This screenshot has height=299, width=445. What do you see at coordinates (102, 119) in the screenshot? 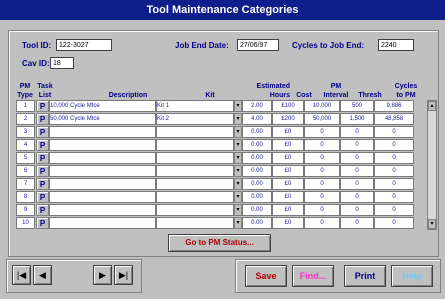
I see `description-cell: 50,000 Cycle Mtce` at bounding box center [102, 119].